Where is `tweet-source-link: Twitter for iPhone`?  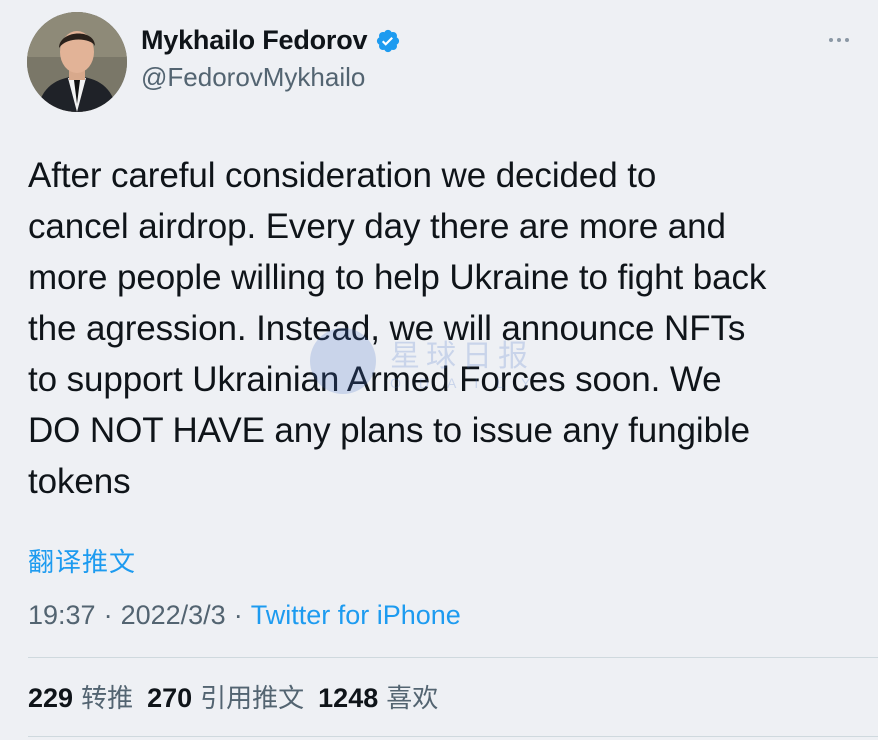
tweet-source-link: Twitter for iPhone is located at coordinates (356, 615).